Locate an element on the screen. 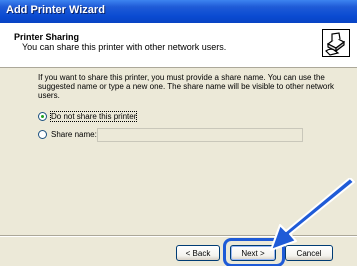 Image resolution: width=357 pixels, height=266 pixels. share-name-input is located at coordinates (200, 135).